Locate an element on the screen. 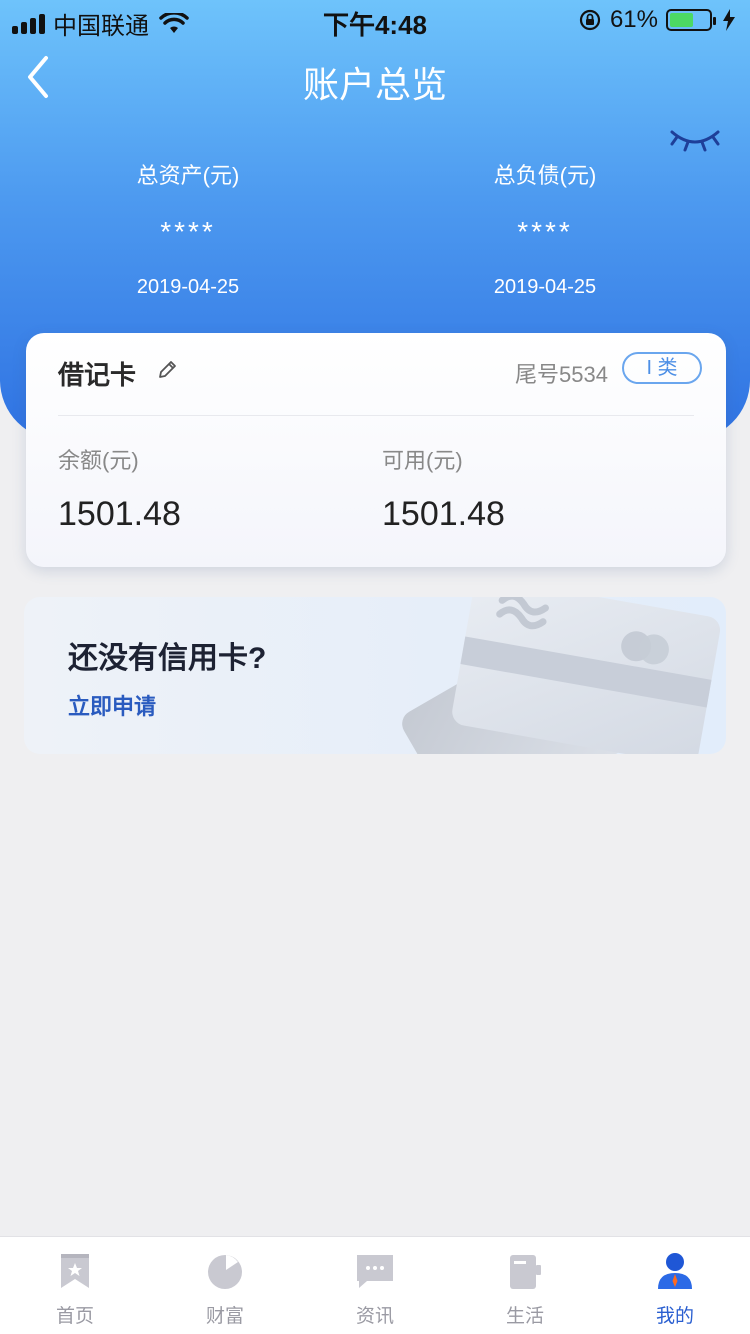  balance-label: 余额(元) is located at coordinates (98, 460).